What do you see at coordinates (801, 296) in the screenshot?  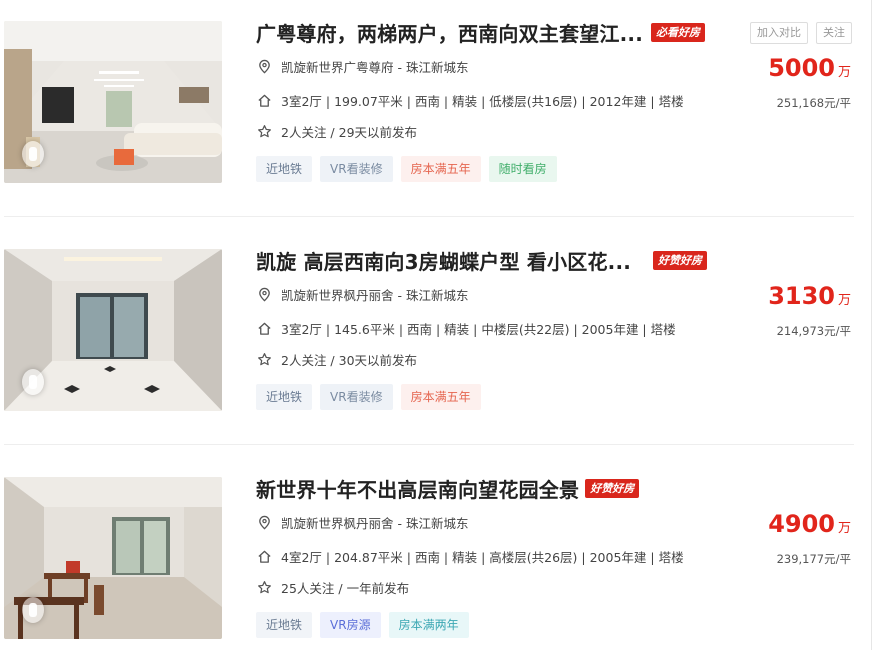 I see `price-value: 3130` at bounding box center [801, 296].